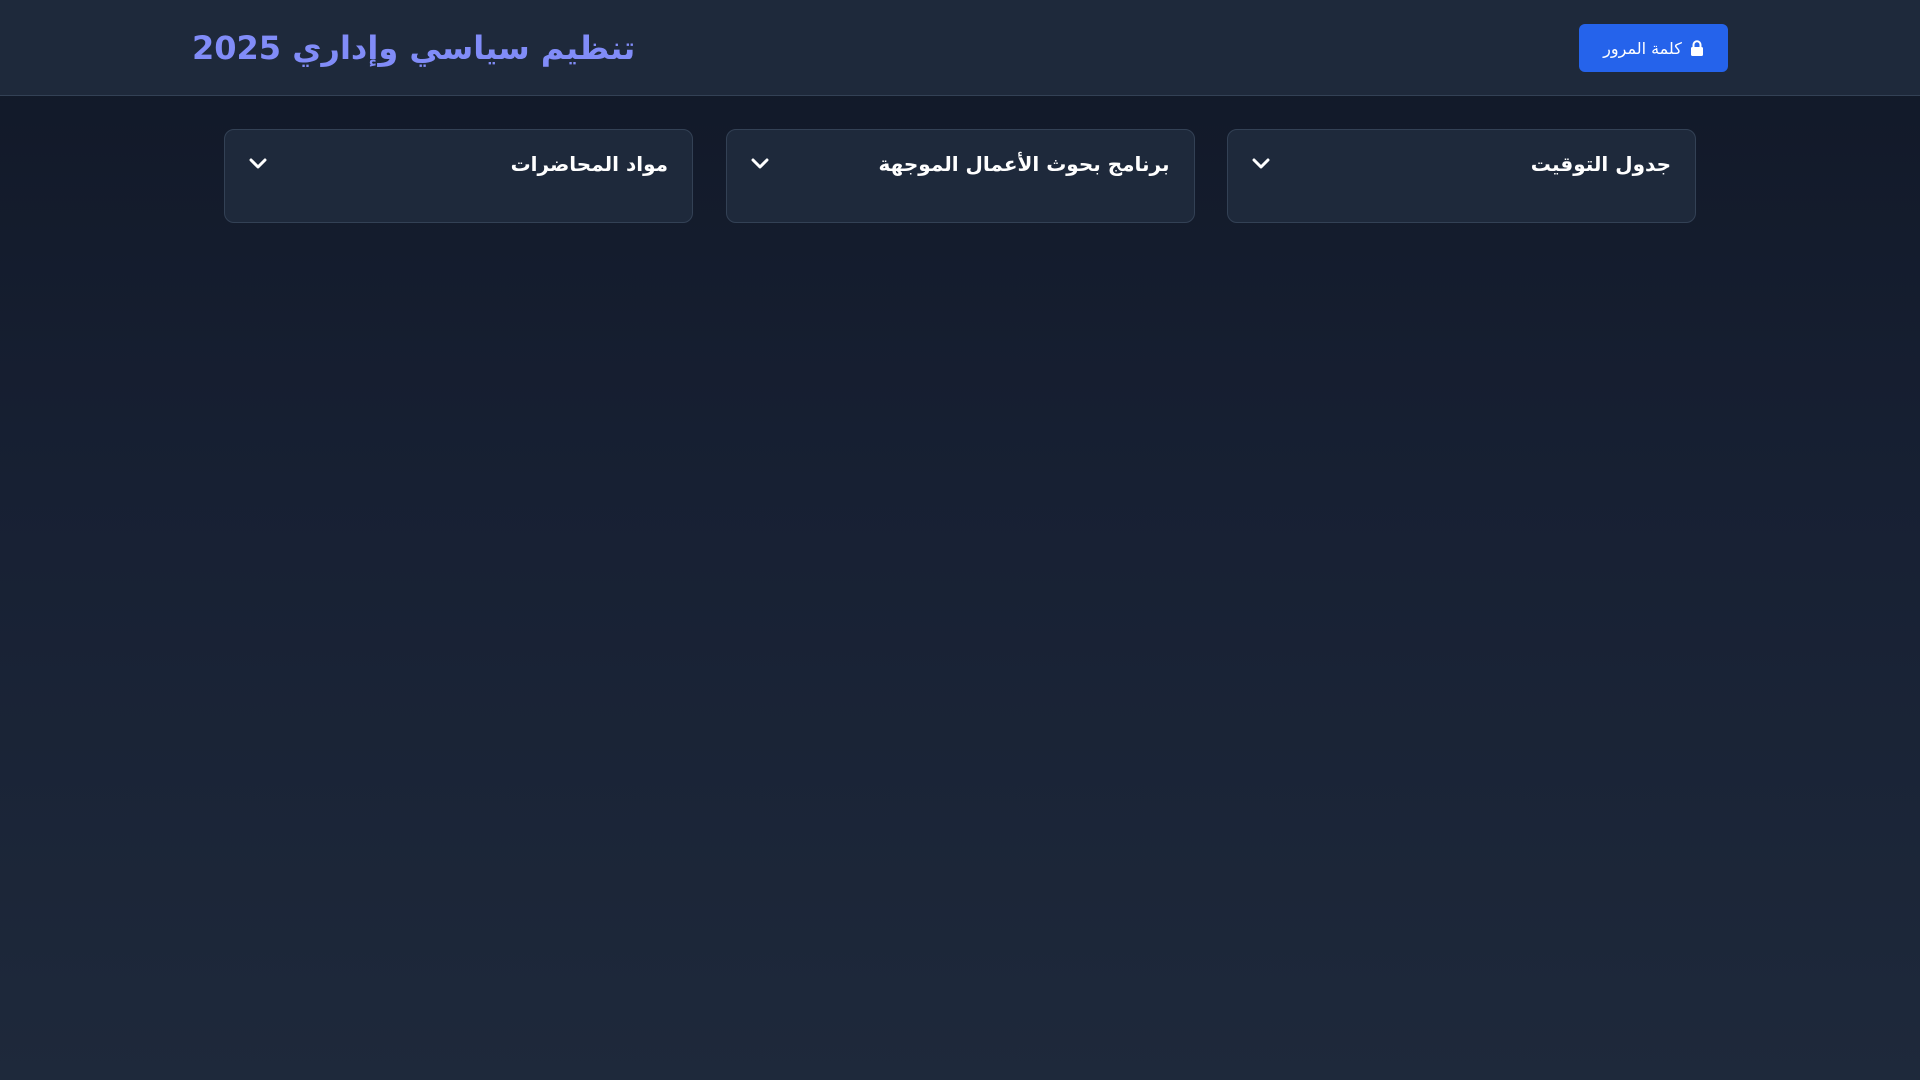 The image size is (1920, 1080). I want to click on password-button: كلمة المرور, so click(1653, 48).